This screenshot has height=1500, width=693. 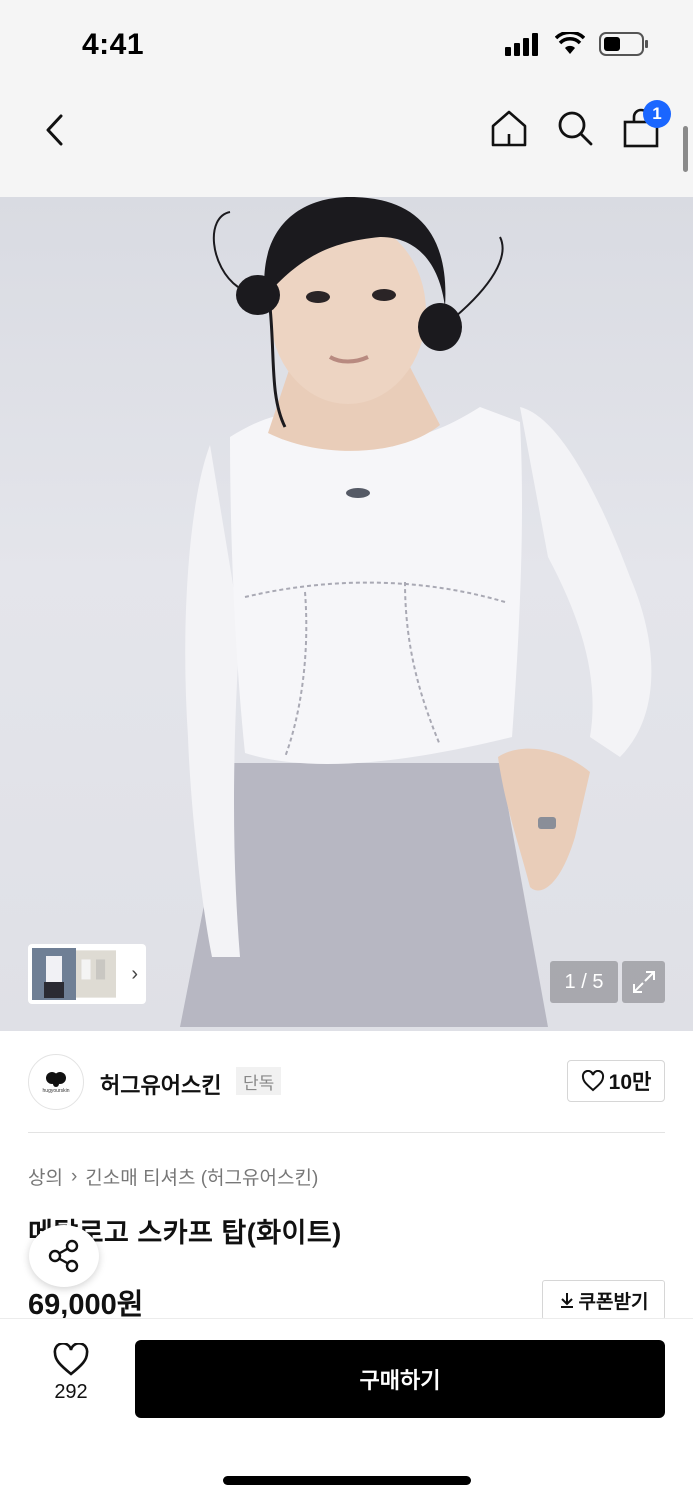 I want to click on home-indicator, so click(x=347, y=1480).